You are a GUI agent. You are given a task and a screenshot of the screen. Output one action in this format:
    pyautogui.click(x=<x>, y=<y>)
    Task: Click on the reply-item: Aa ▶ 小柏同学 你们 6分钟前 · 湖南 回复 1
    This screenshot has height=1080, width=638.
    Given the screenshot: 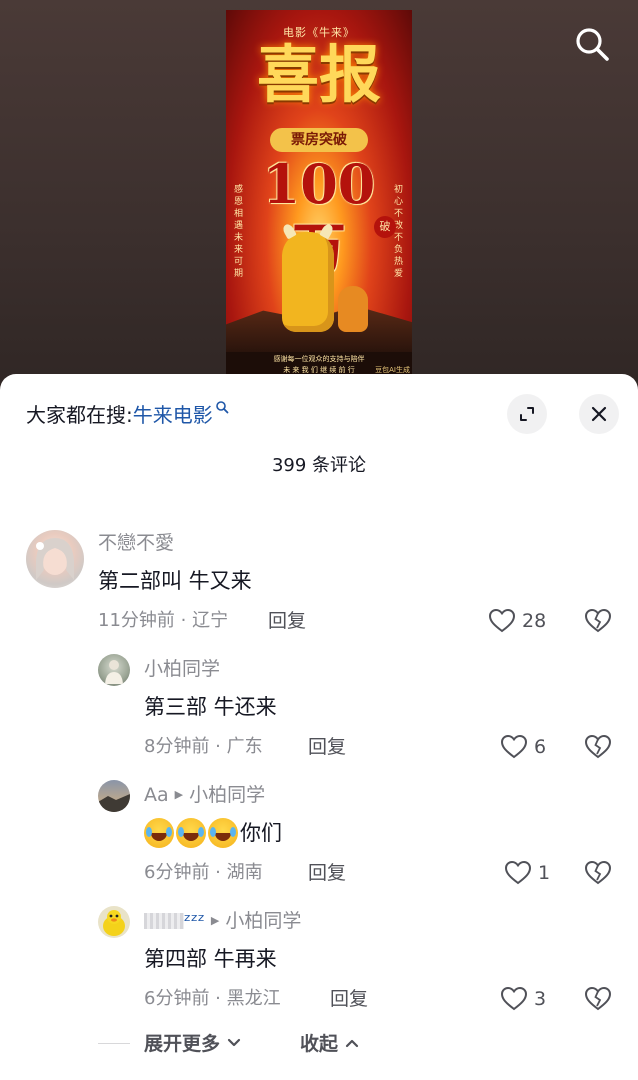 What is the action you would take?
    pyautogui.click(x=319, y=835)
    